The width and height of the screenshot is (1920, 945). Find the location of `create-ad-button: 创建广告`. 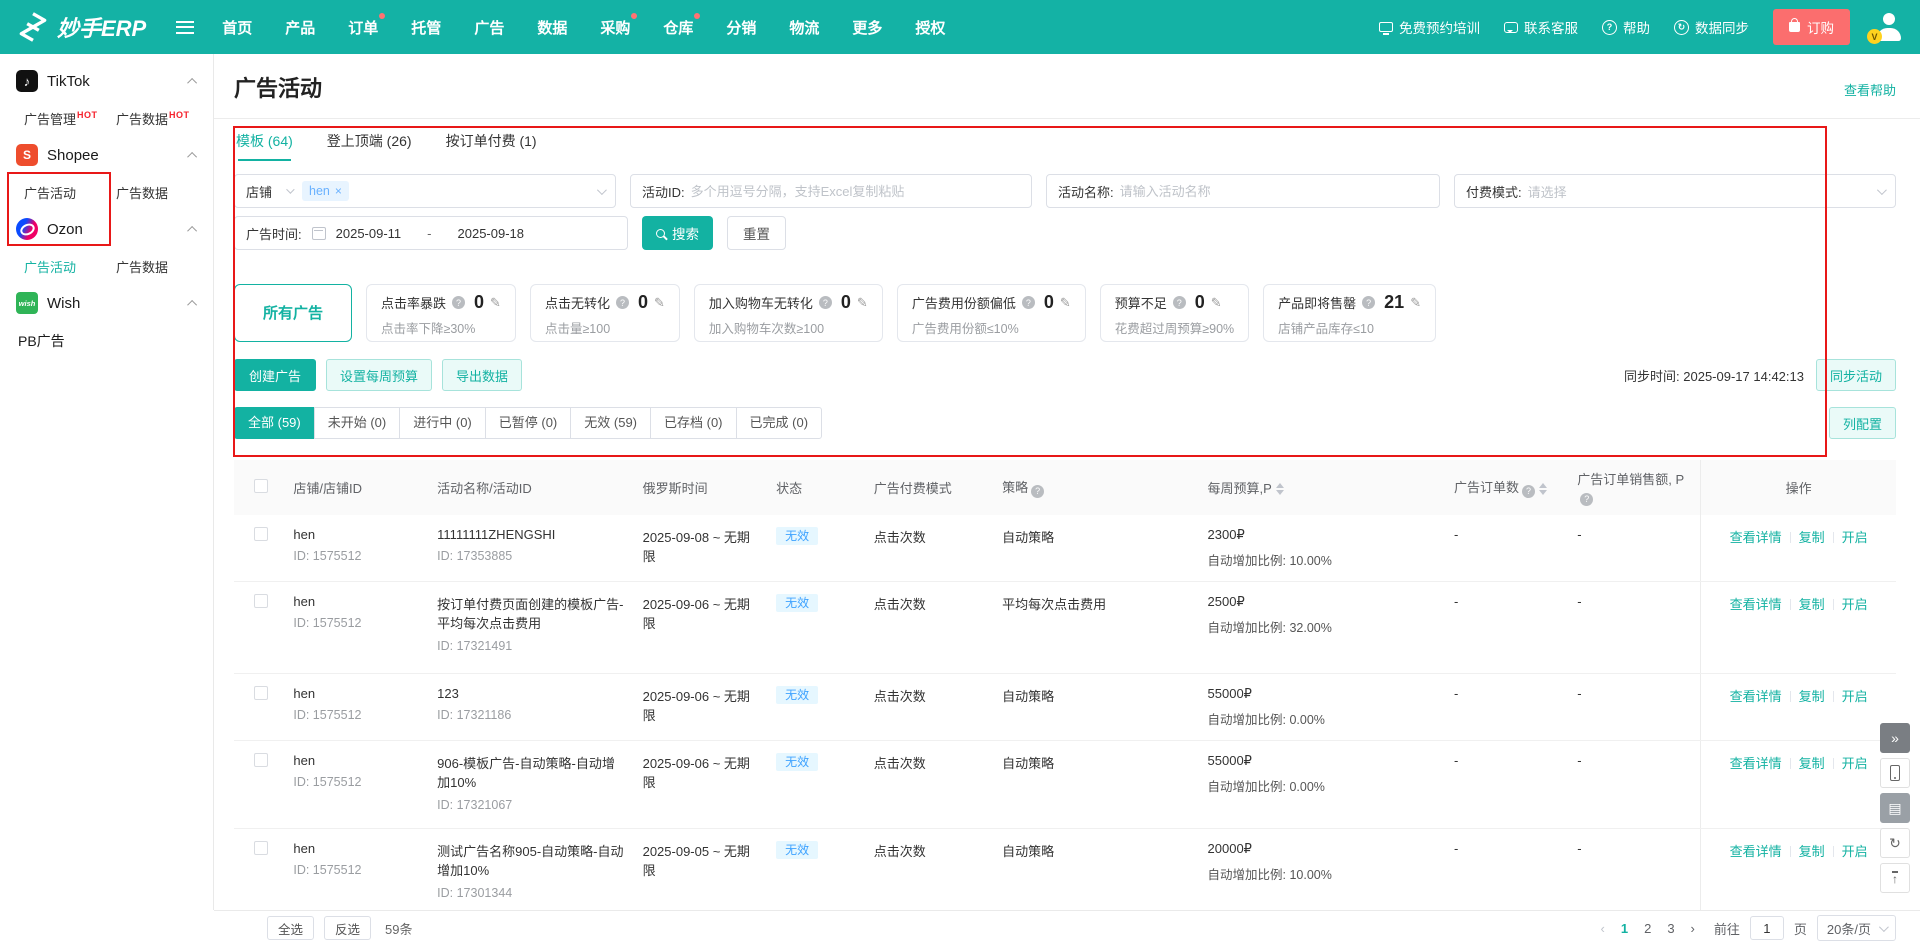

create-ad-button: 创建广告 is located at coordinates (275, 375).